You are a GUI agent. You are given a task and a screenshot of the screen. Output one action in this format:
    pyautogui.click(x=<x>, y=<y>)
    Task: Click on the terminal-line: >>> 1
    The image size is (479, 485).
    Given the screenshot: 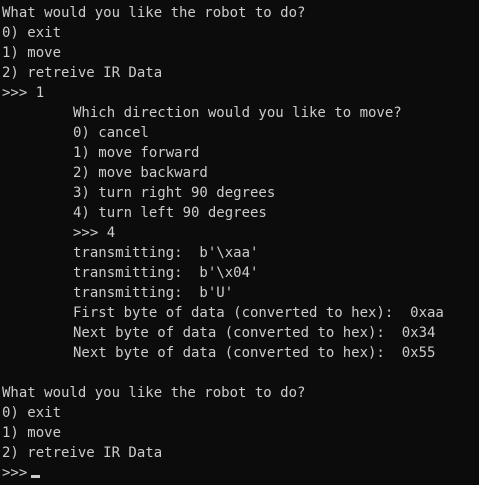 What is the action you would take?
    pyautogui.click(x=23, y=93)
    